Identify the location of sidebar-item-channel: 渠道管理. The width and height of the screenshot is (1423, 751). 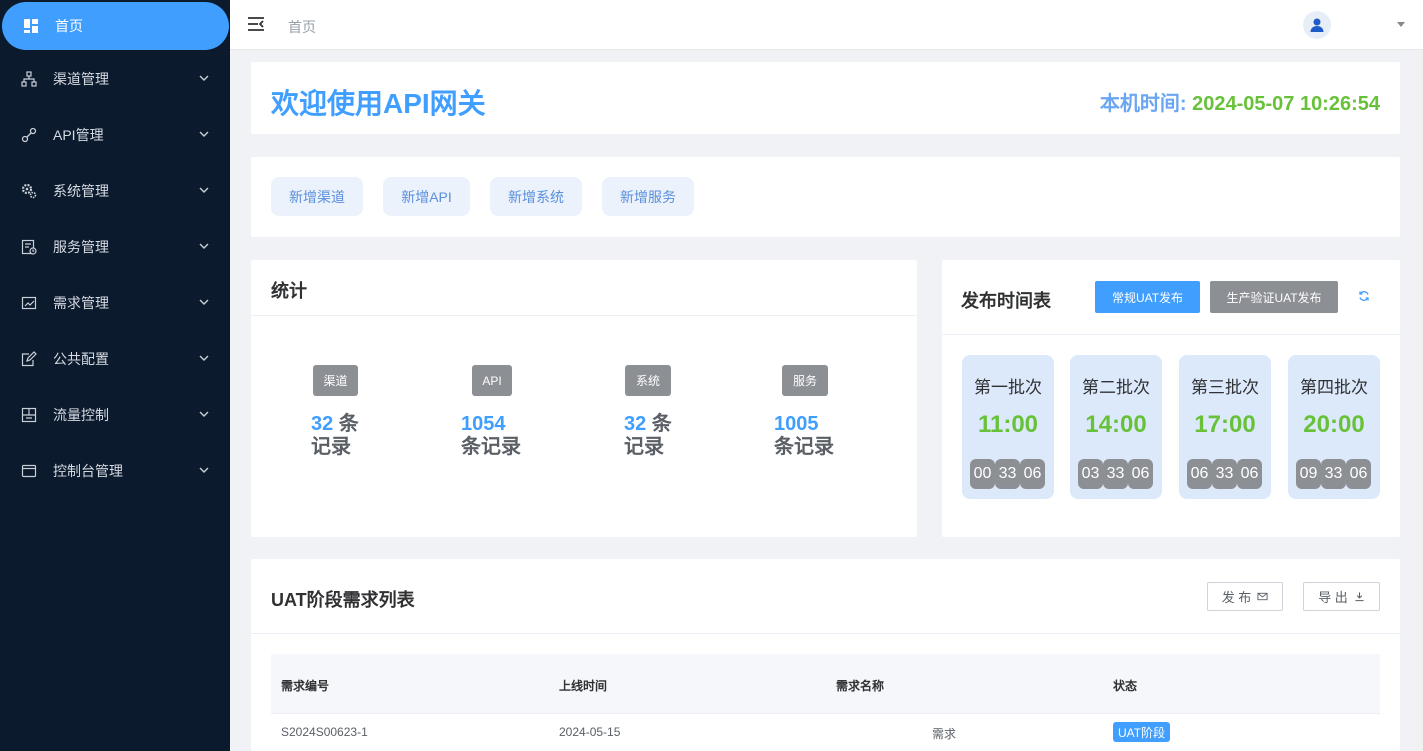
(115, 79).